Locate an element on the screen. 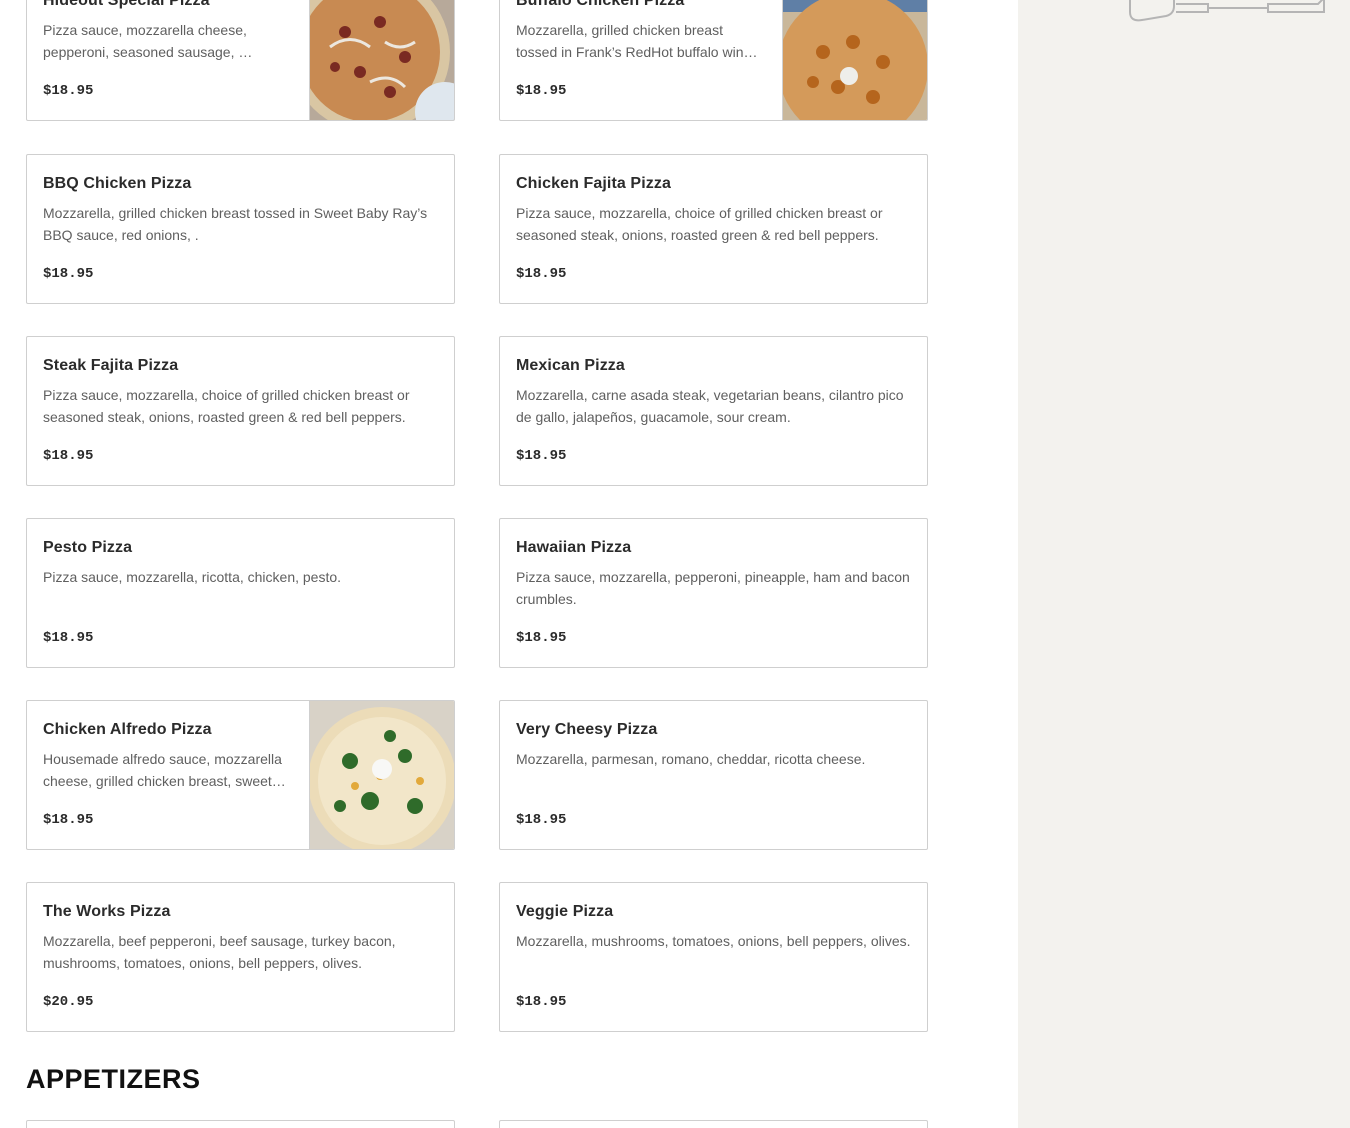 The width and height of the screenshot is (1350, 1128). empty-cart-illustration is located at coordinates (1227, 11).